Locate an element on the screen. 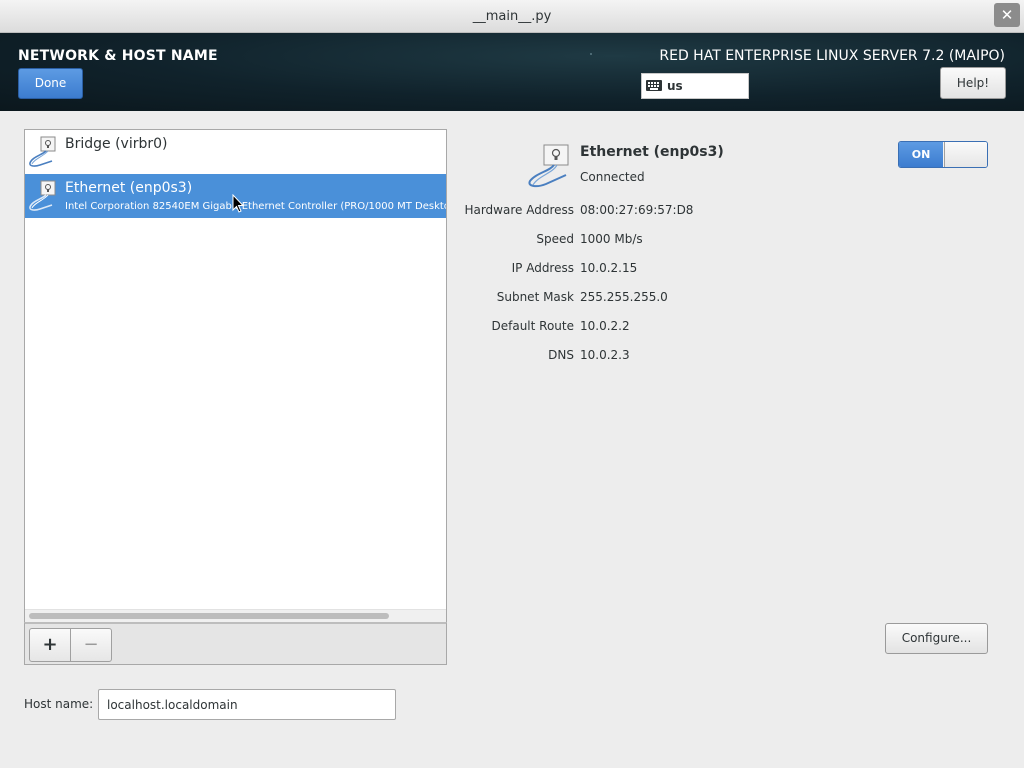  close-icon: ✕ is located at coordinates (1007, 15).